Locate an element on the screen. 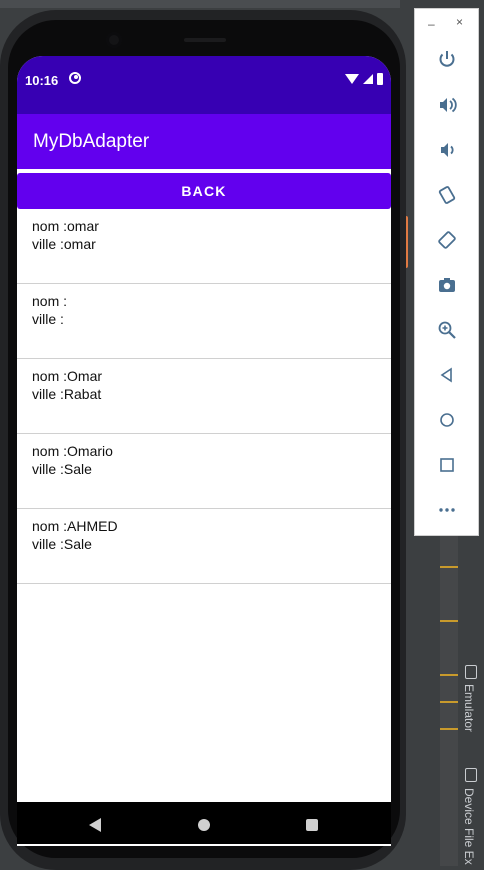 This screenshot has width=484, height=870. nav-home-icon is located at coordinates (204, 825).